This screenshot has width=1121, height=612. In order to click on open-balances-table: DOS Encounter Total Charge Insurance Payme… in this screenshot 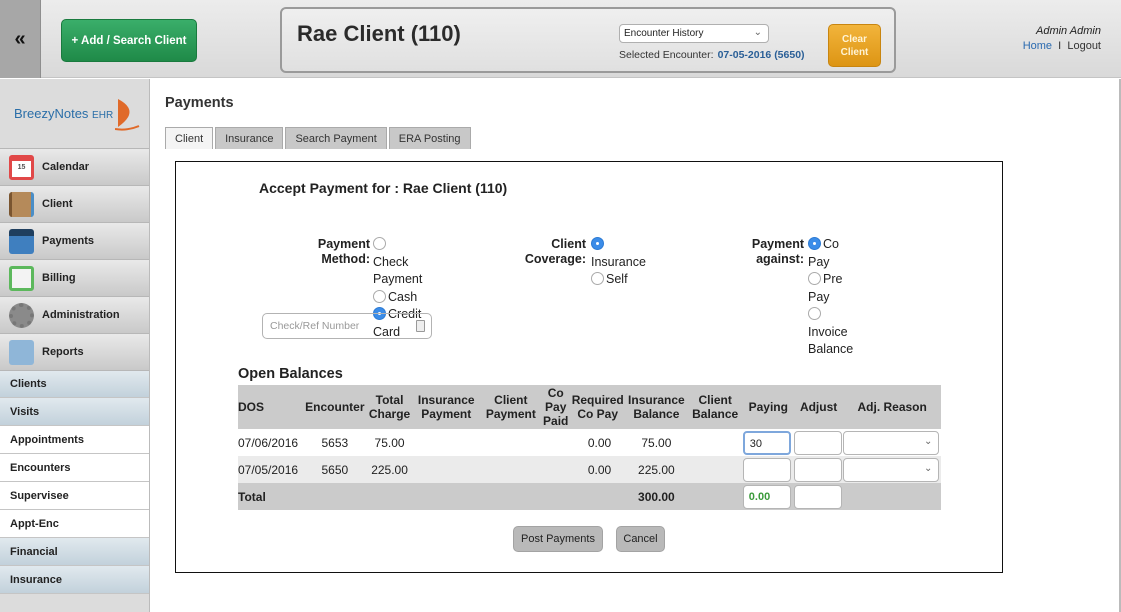, I will do `click(589, 447)`.